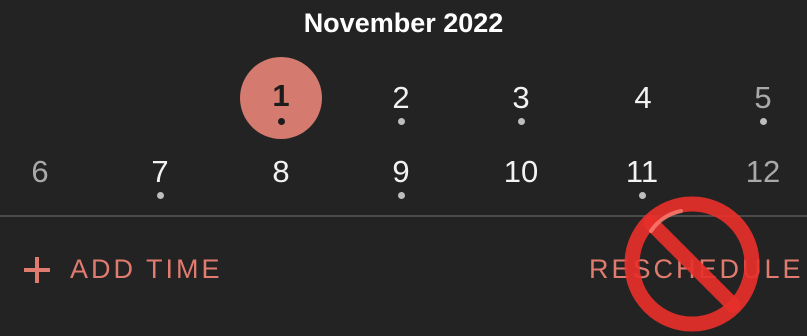 The height and width of the screenshot is (336, 807). Describe the element at coordinates (692, 264) in the screenshot. I see `prohibited-icon` at that location.